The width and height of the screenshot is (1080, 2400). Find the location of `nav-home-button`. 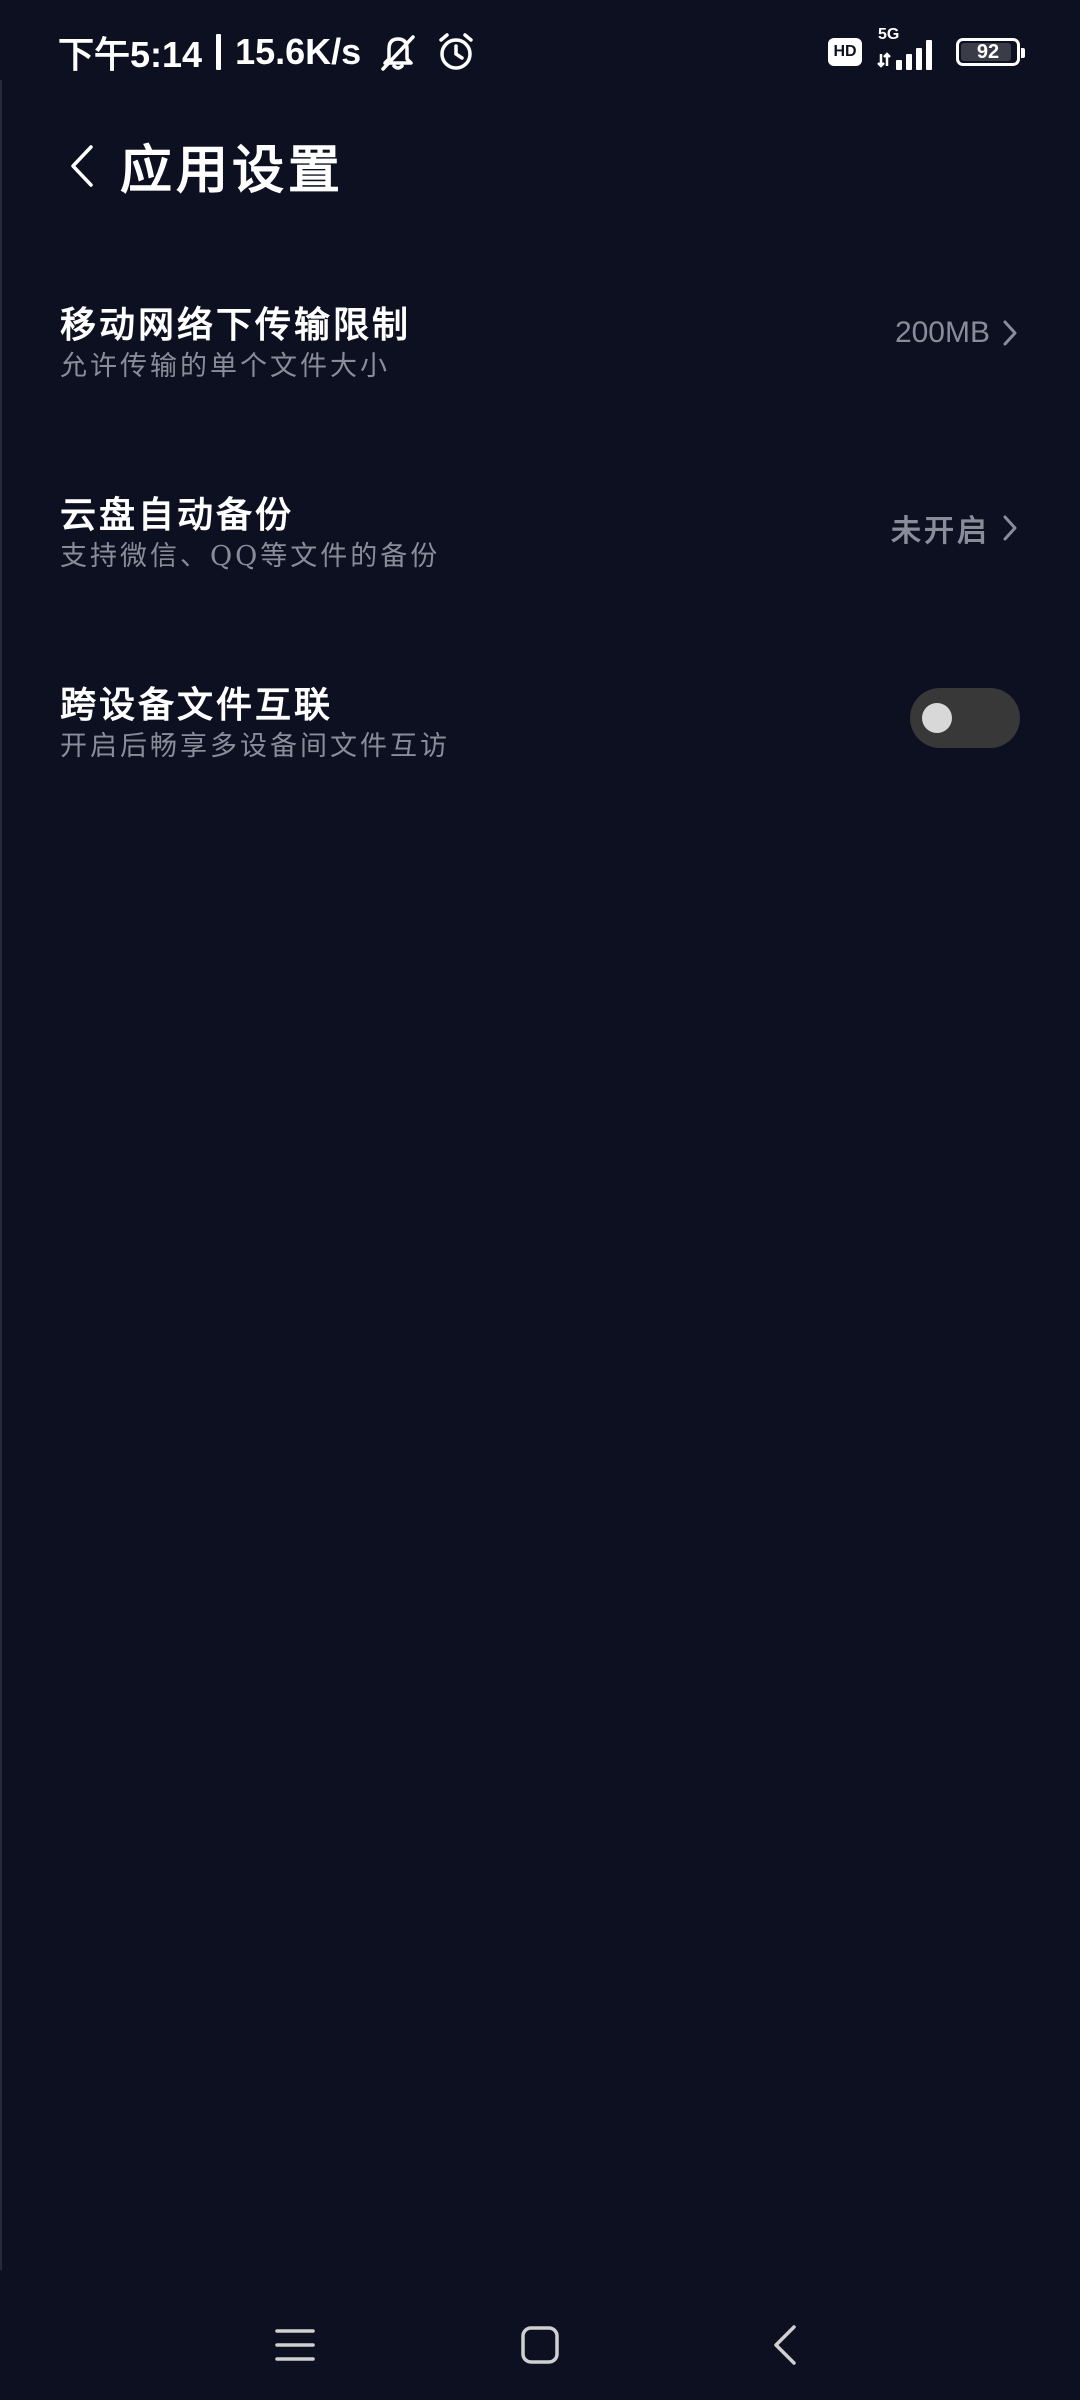

nav-home-button is located at coordinates (540, 2345).